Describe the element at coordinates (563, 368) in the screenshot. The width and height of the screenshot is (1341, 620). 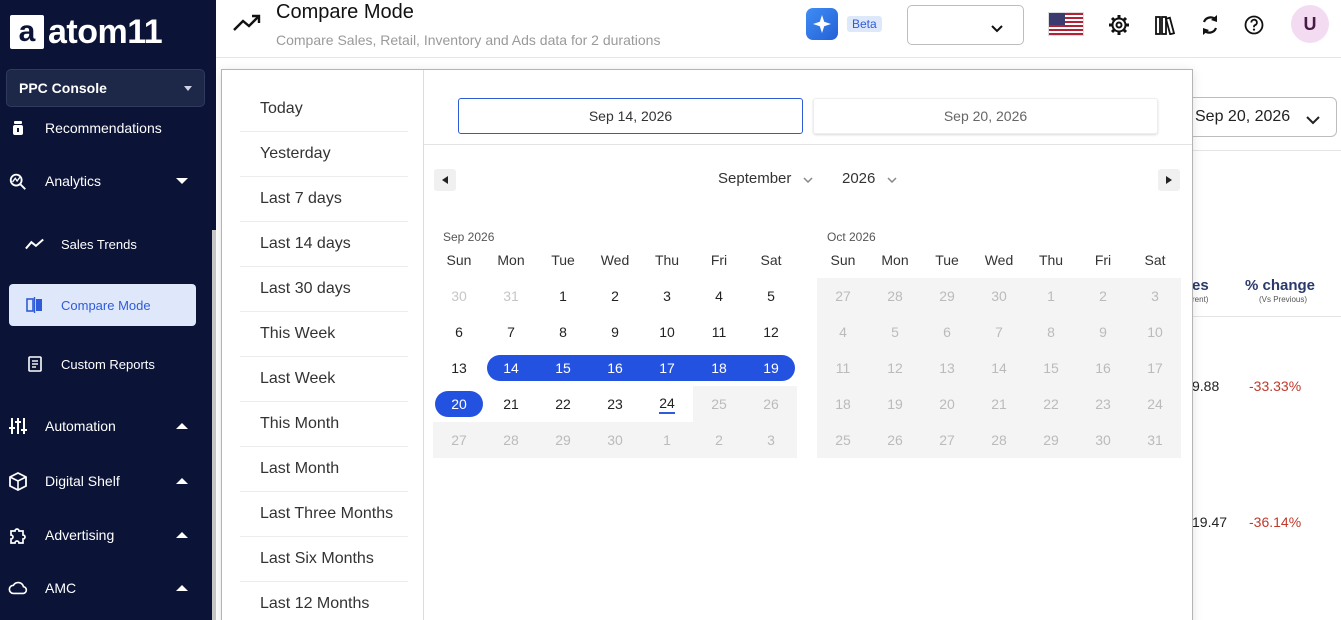
I see `calendar-day: 15` at that location.